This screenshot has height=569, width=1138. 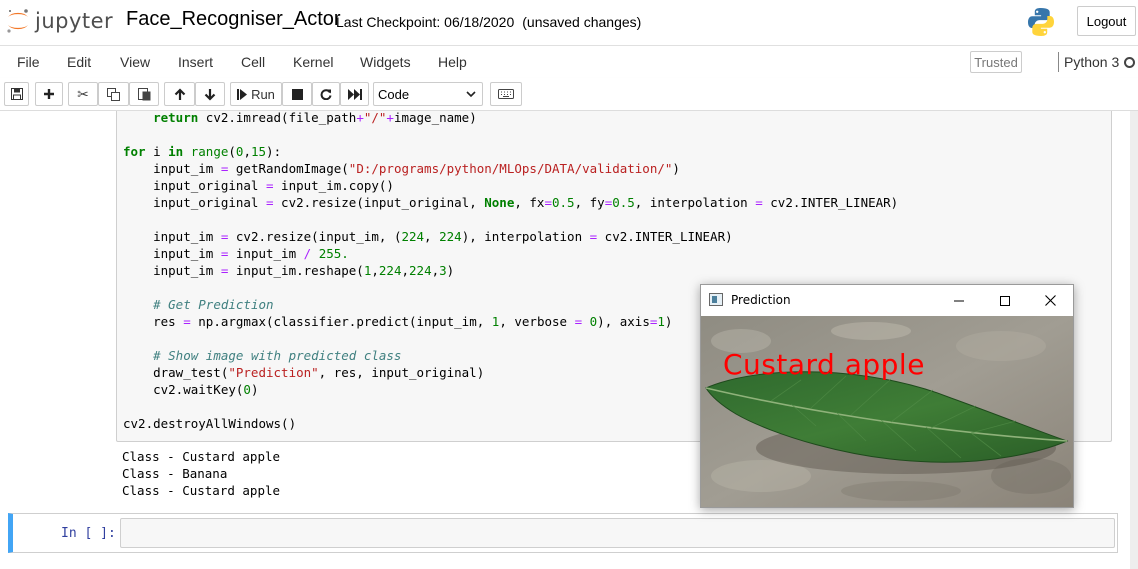 What do you see at coordinates (824, 364) in the screenshot?
I see `prediction-label: Custard apple` at bounding box center [824, 364].